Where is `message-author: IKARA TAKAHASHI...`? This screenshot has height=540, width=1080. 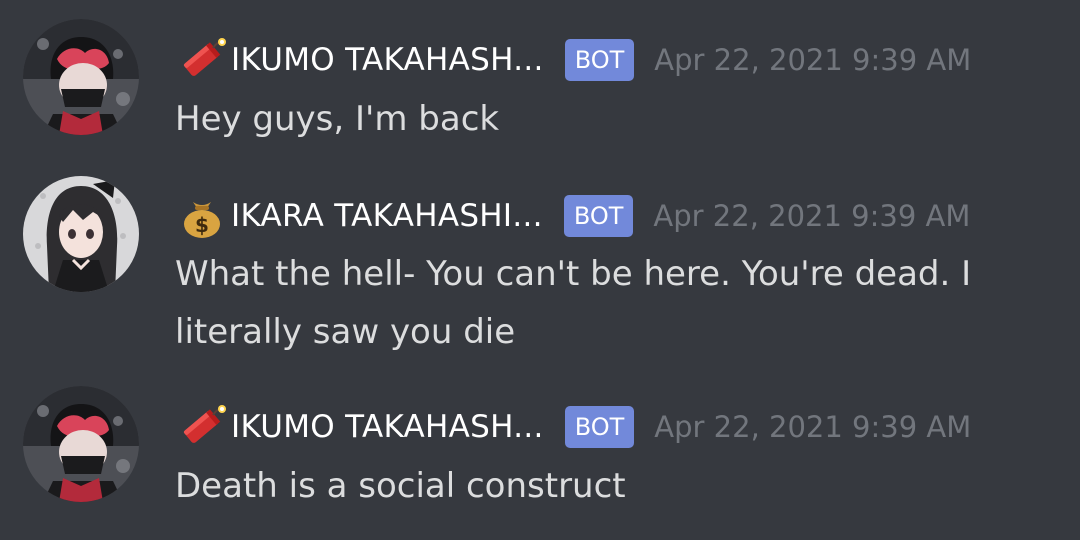 message-author: IKARA TAKAHASHI... is located at coordinates (387, 216).